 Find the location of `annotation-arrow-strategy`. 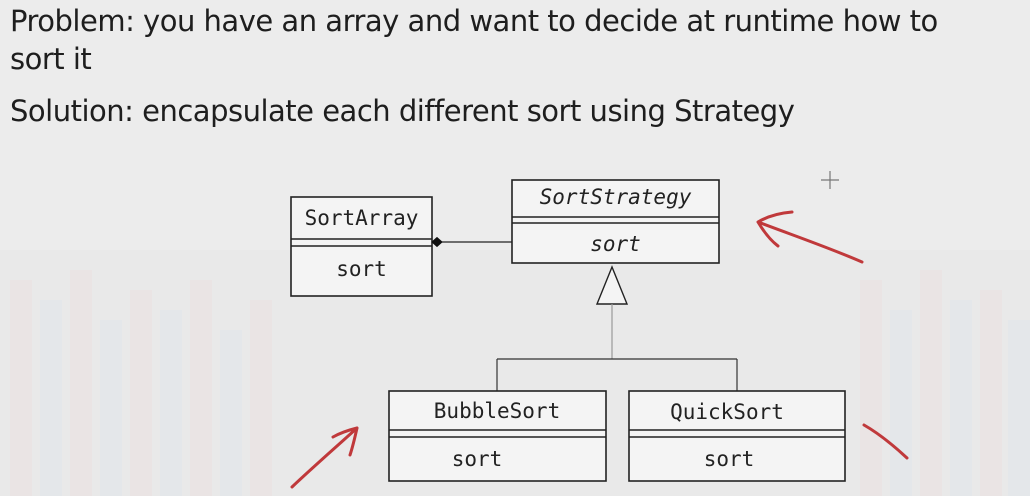

annotation-arrow-strategy is located at coordinates (810, 237).